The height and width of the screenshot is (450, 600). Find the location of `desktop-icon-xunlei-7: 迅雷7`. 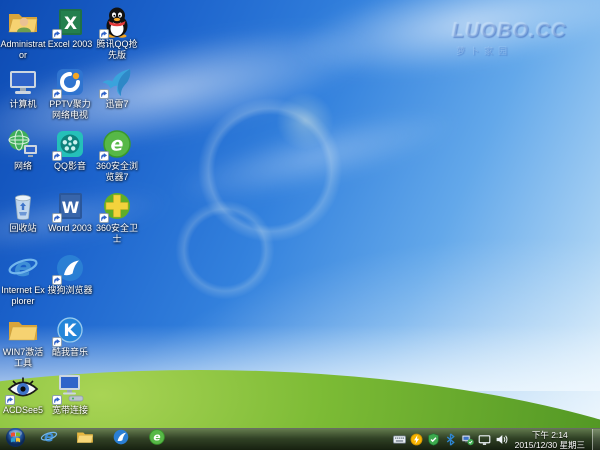

desktop-icon-xunlei-7: 迅雷7 is located at coordinates (117, 88).